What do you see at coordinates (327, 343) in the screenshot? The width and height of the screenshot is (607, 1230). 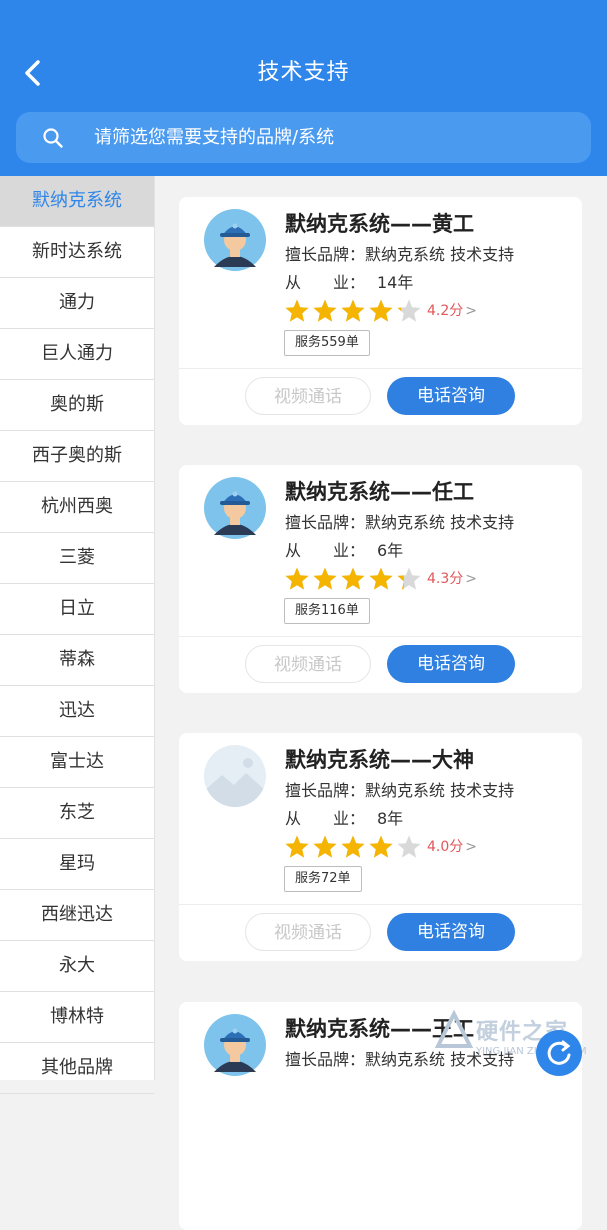 I see `service-count-badge: 服务559单` at bounding box center [327, 343].